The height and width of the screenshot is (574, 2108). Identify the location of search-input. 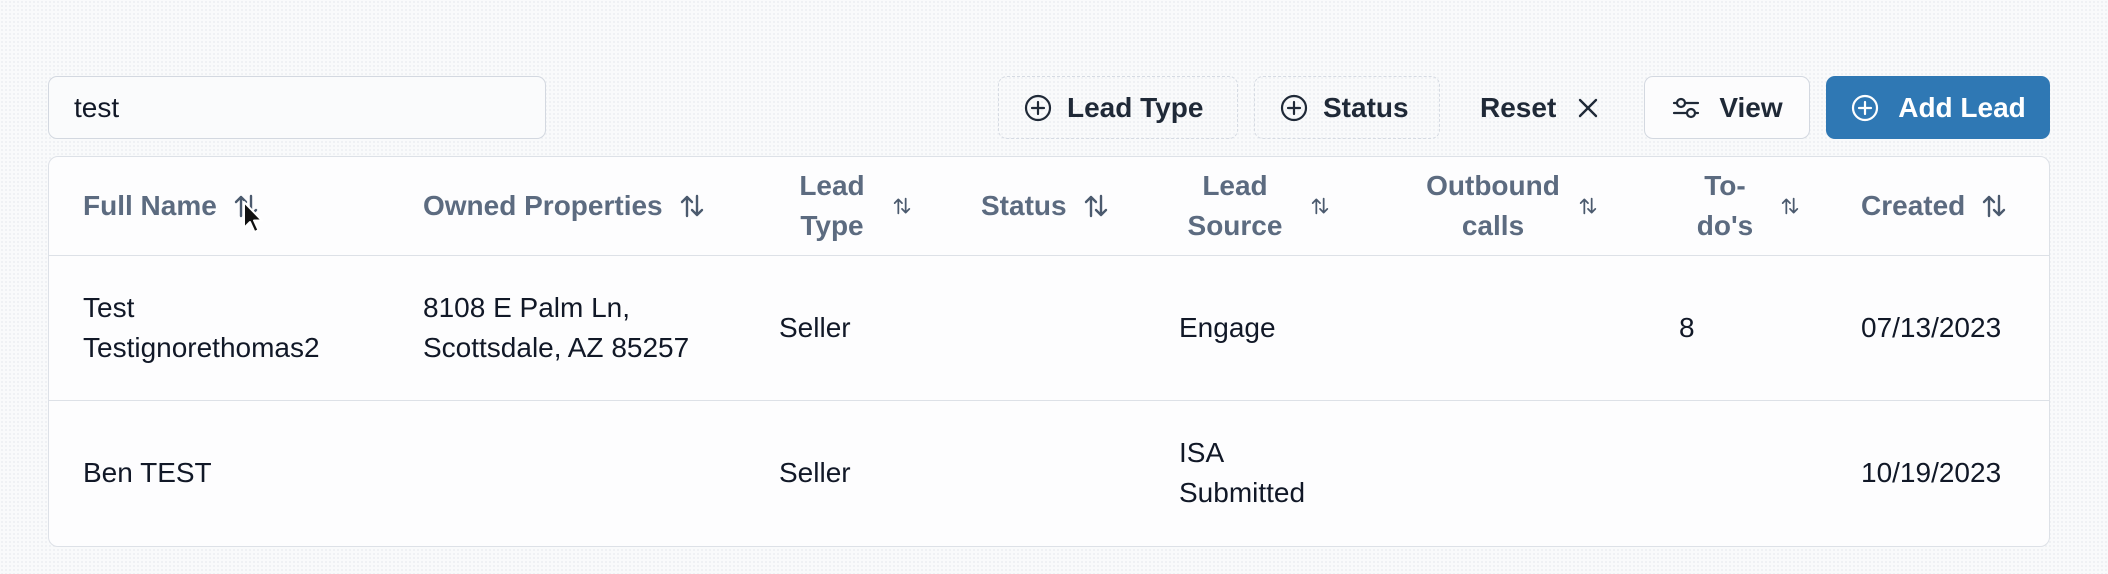
(297, 107).